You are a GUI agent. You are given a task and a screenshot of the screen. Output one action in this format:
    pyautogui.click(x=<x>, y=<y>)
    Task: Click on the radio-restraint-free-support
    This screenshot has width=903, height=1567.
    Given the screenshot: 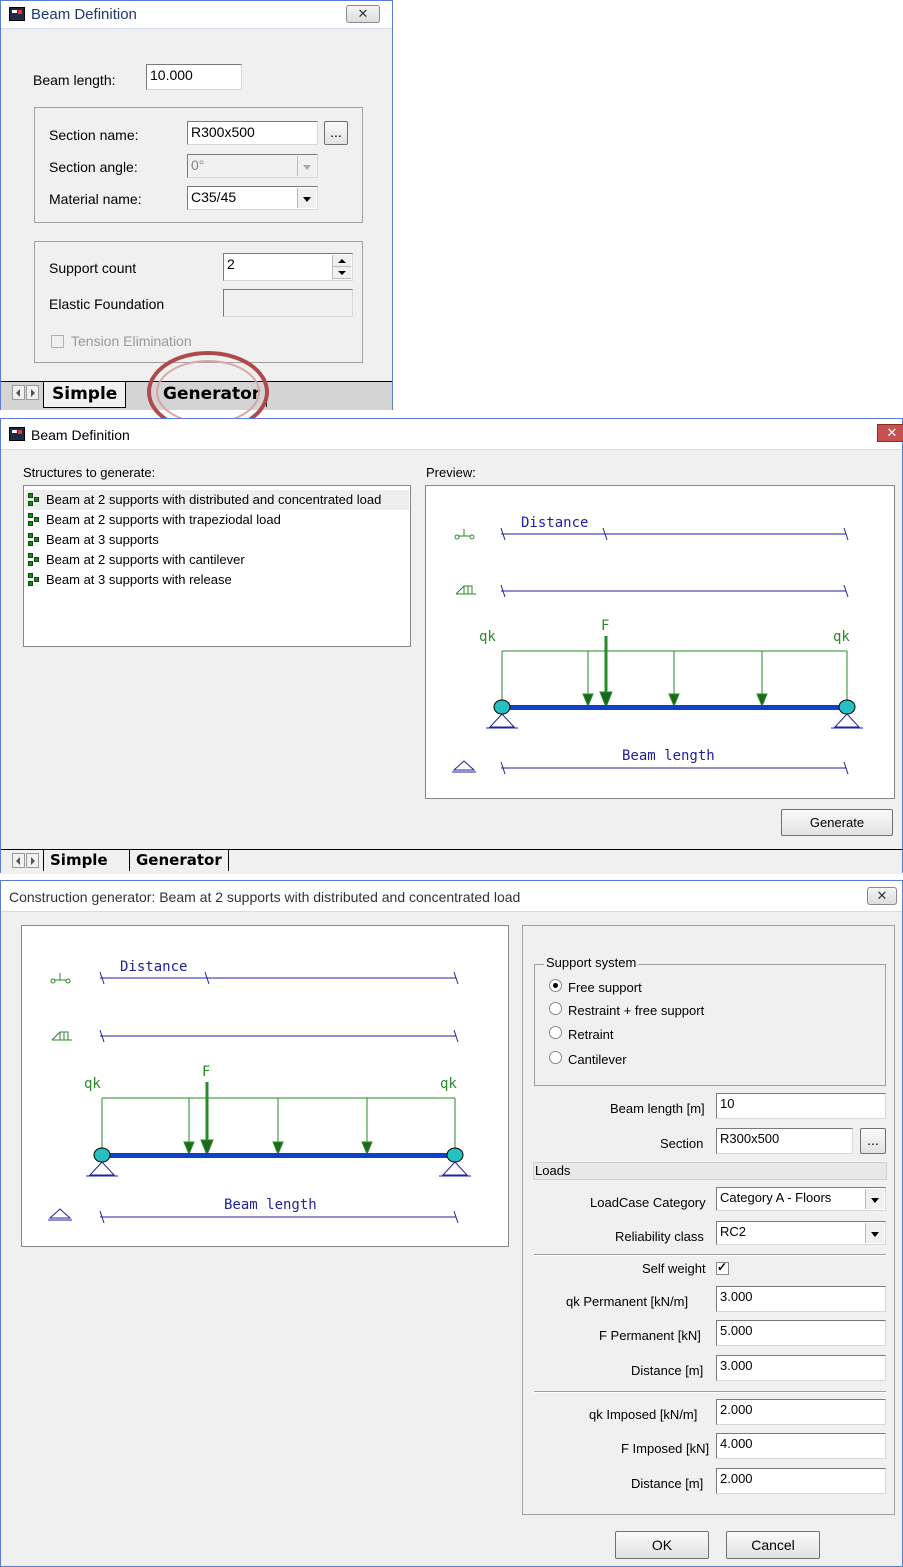 What is the action you would take?
    pyautogui.click(x=555, y=1008)
    